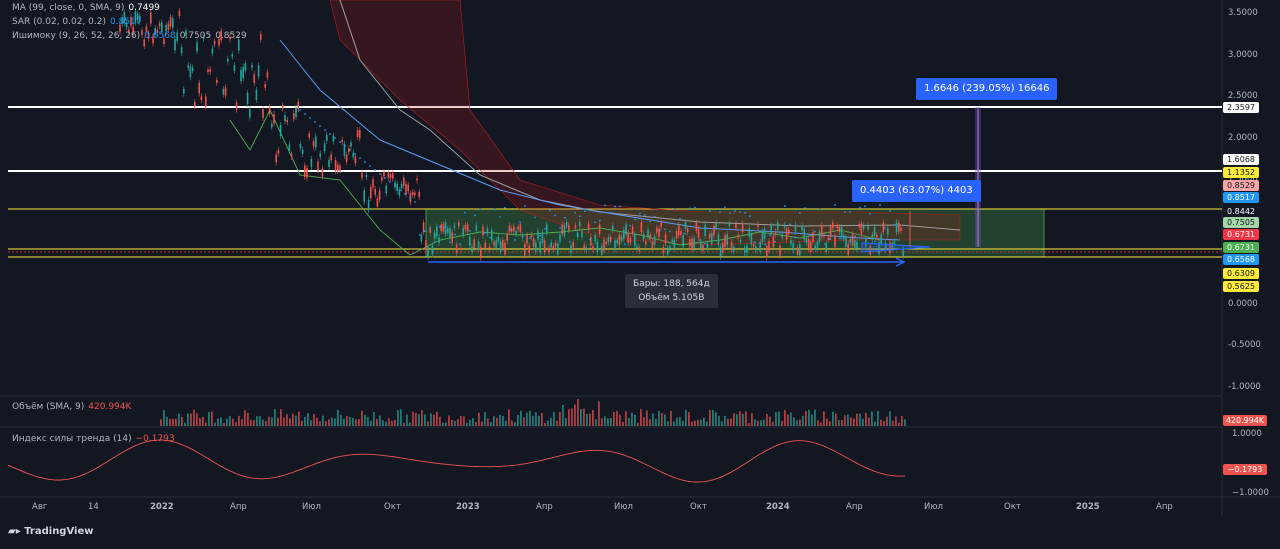  I want to click on price-axis-label: -1.0000, so click(1244, 387).